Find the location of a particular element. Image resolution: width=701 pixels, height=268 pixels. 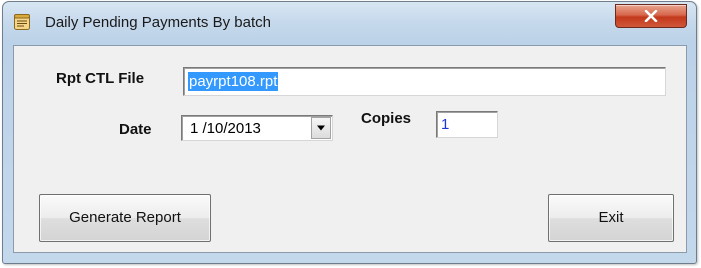

chevron-down-icon is located at coordinates (321, 128).